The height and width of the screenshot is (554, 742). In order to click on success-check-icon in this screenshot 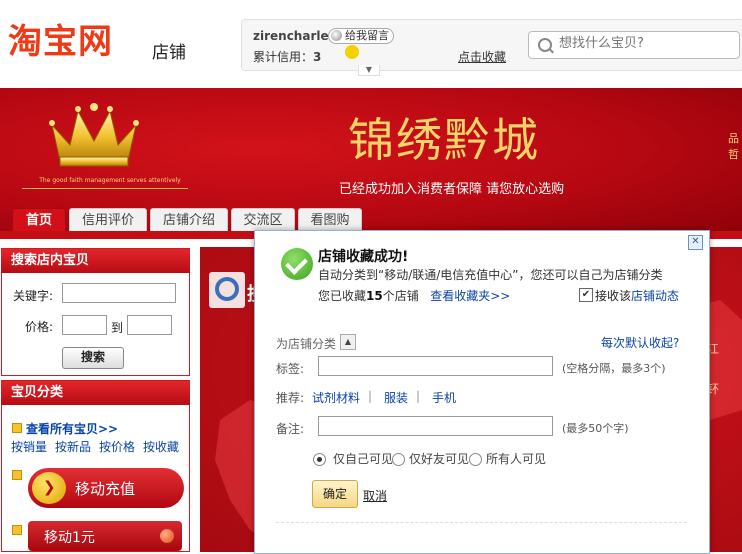, I will do `click(297, 264)`.